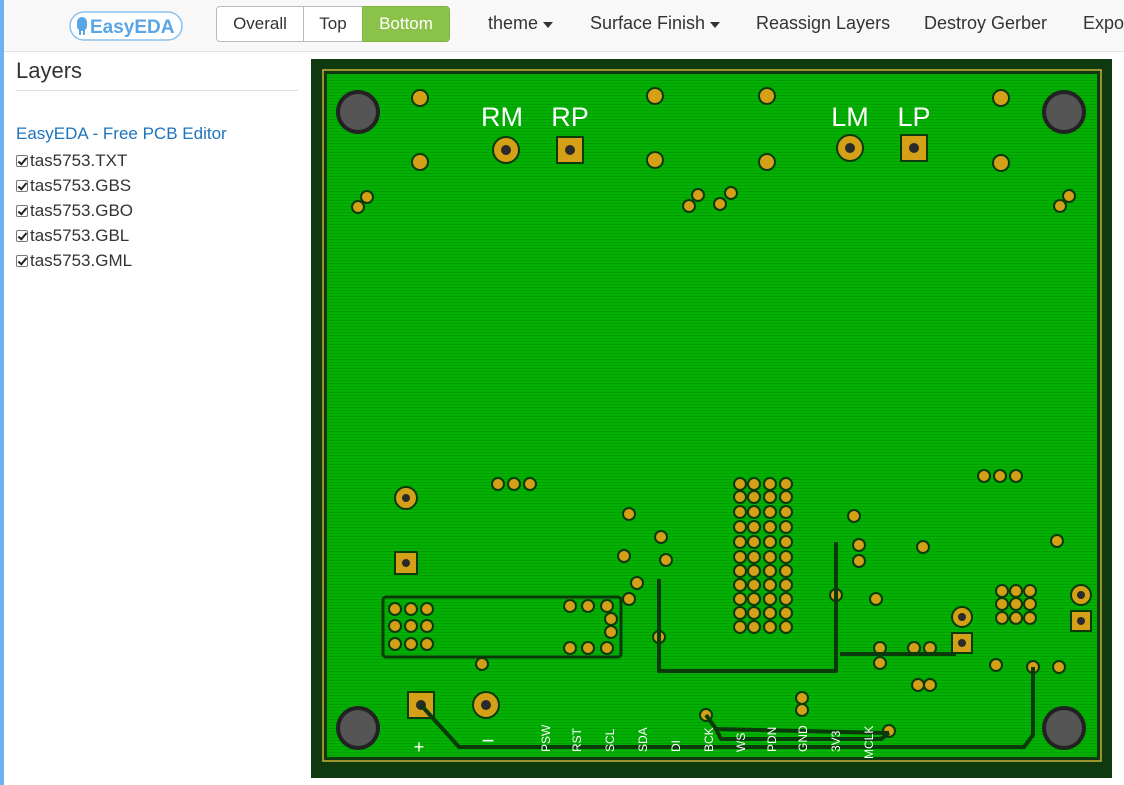  What do you see at coordinates (49, 70) in the screenshot?
I see `layers-heading: Layers` at bounding box center [49, 70].